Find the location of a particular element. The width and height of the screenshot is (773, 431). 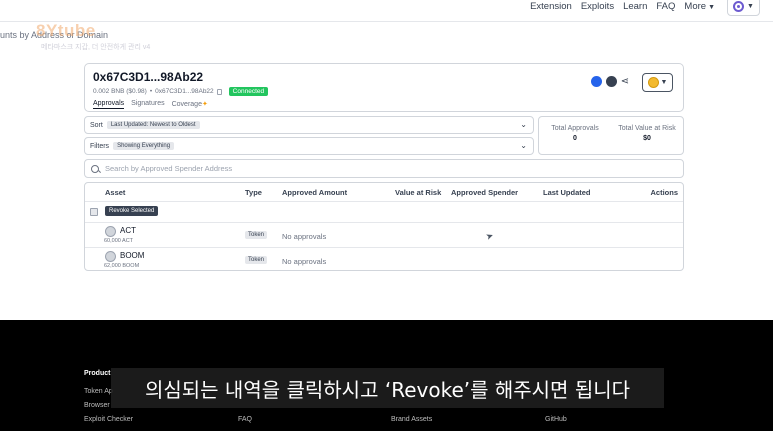

nav-link-learn: Learn is located at coordinates (635, 7).